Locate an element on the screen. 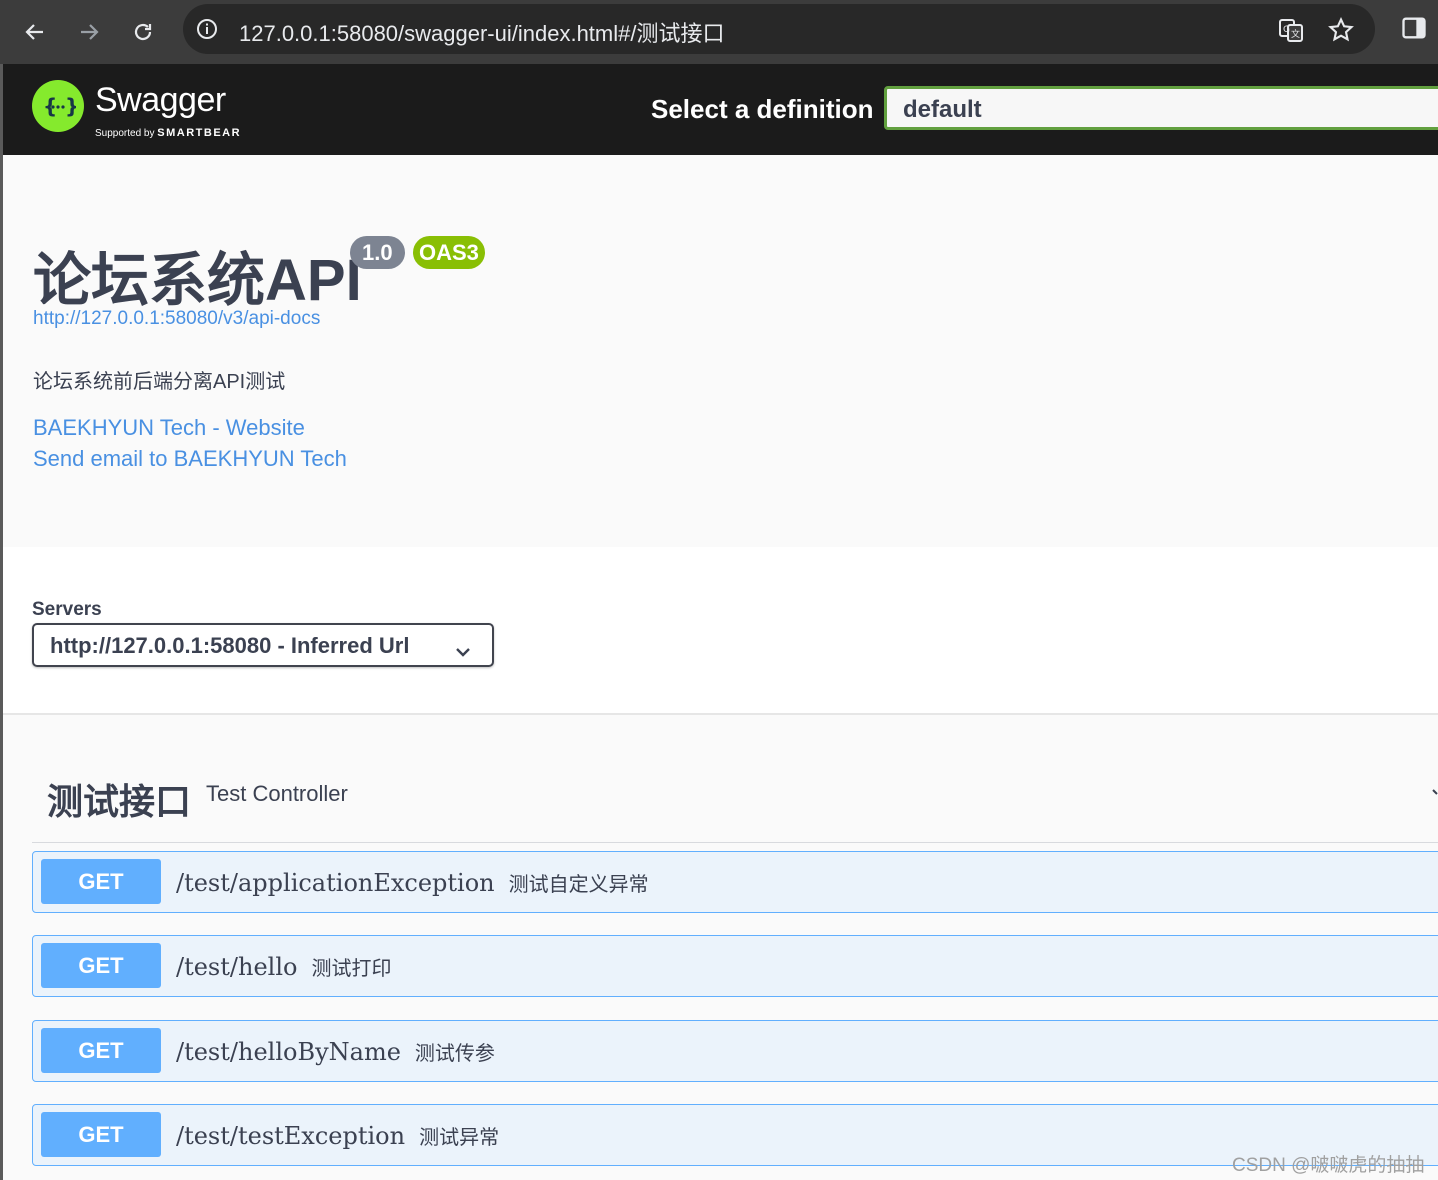 This screenshot has height=1180, width=1438. select-definition-label: Select a definition is located at coordinates (762, 109).